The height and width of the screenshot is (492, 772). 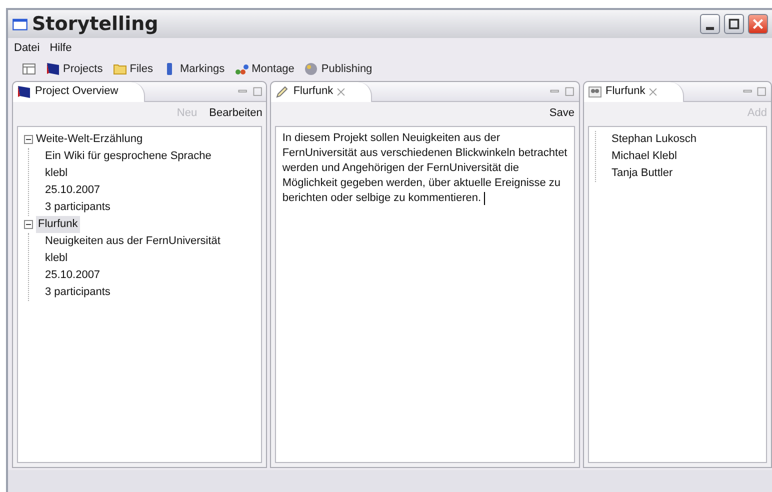 I want to click on maximize-button, so click(x=734, y=24).